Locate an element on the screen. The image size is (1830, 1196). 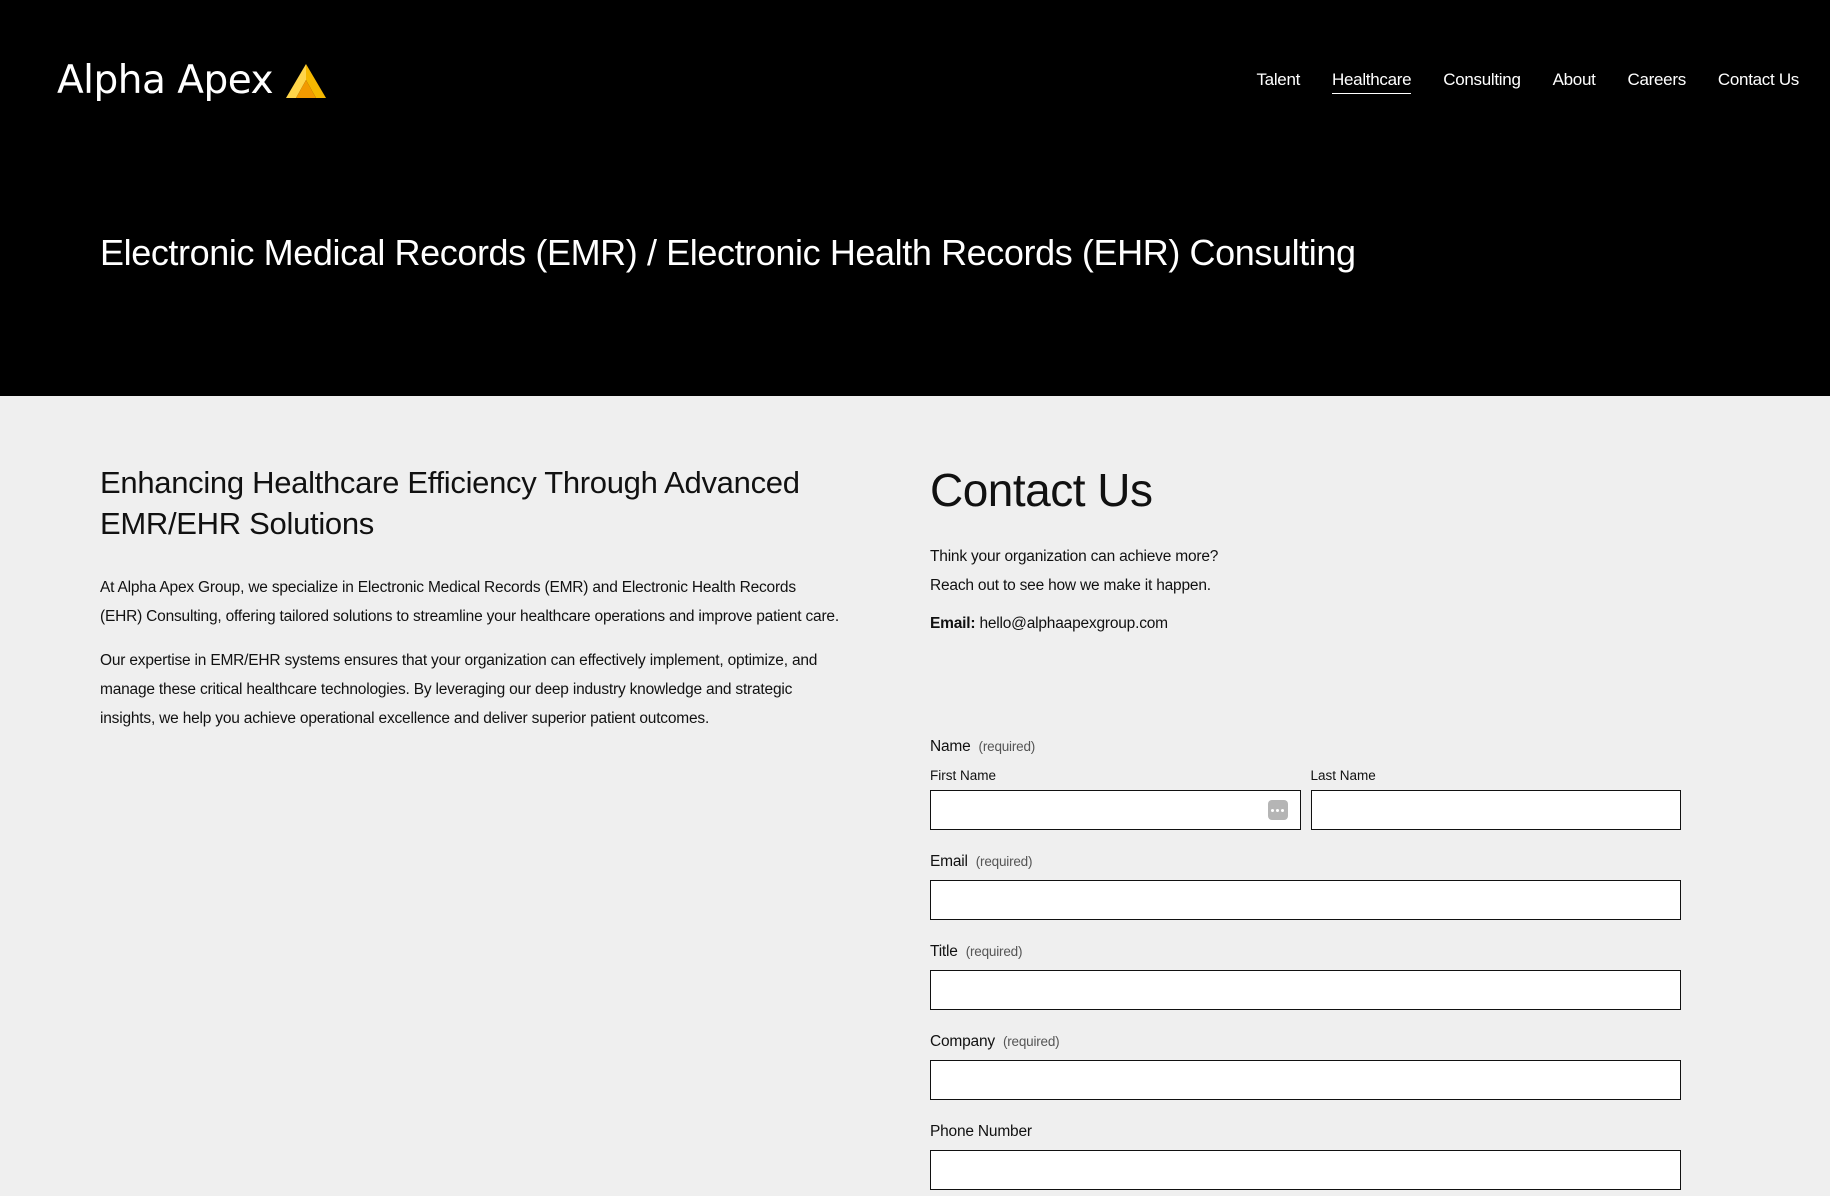
name-field-label: Name (required) is located at coordinates (1305, 747).